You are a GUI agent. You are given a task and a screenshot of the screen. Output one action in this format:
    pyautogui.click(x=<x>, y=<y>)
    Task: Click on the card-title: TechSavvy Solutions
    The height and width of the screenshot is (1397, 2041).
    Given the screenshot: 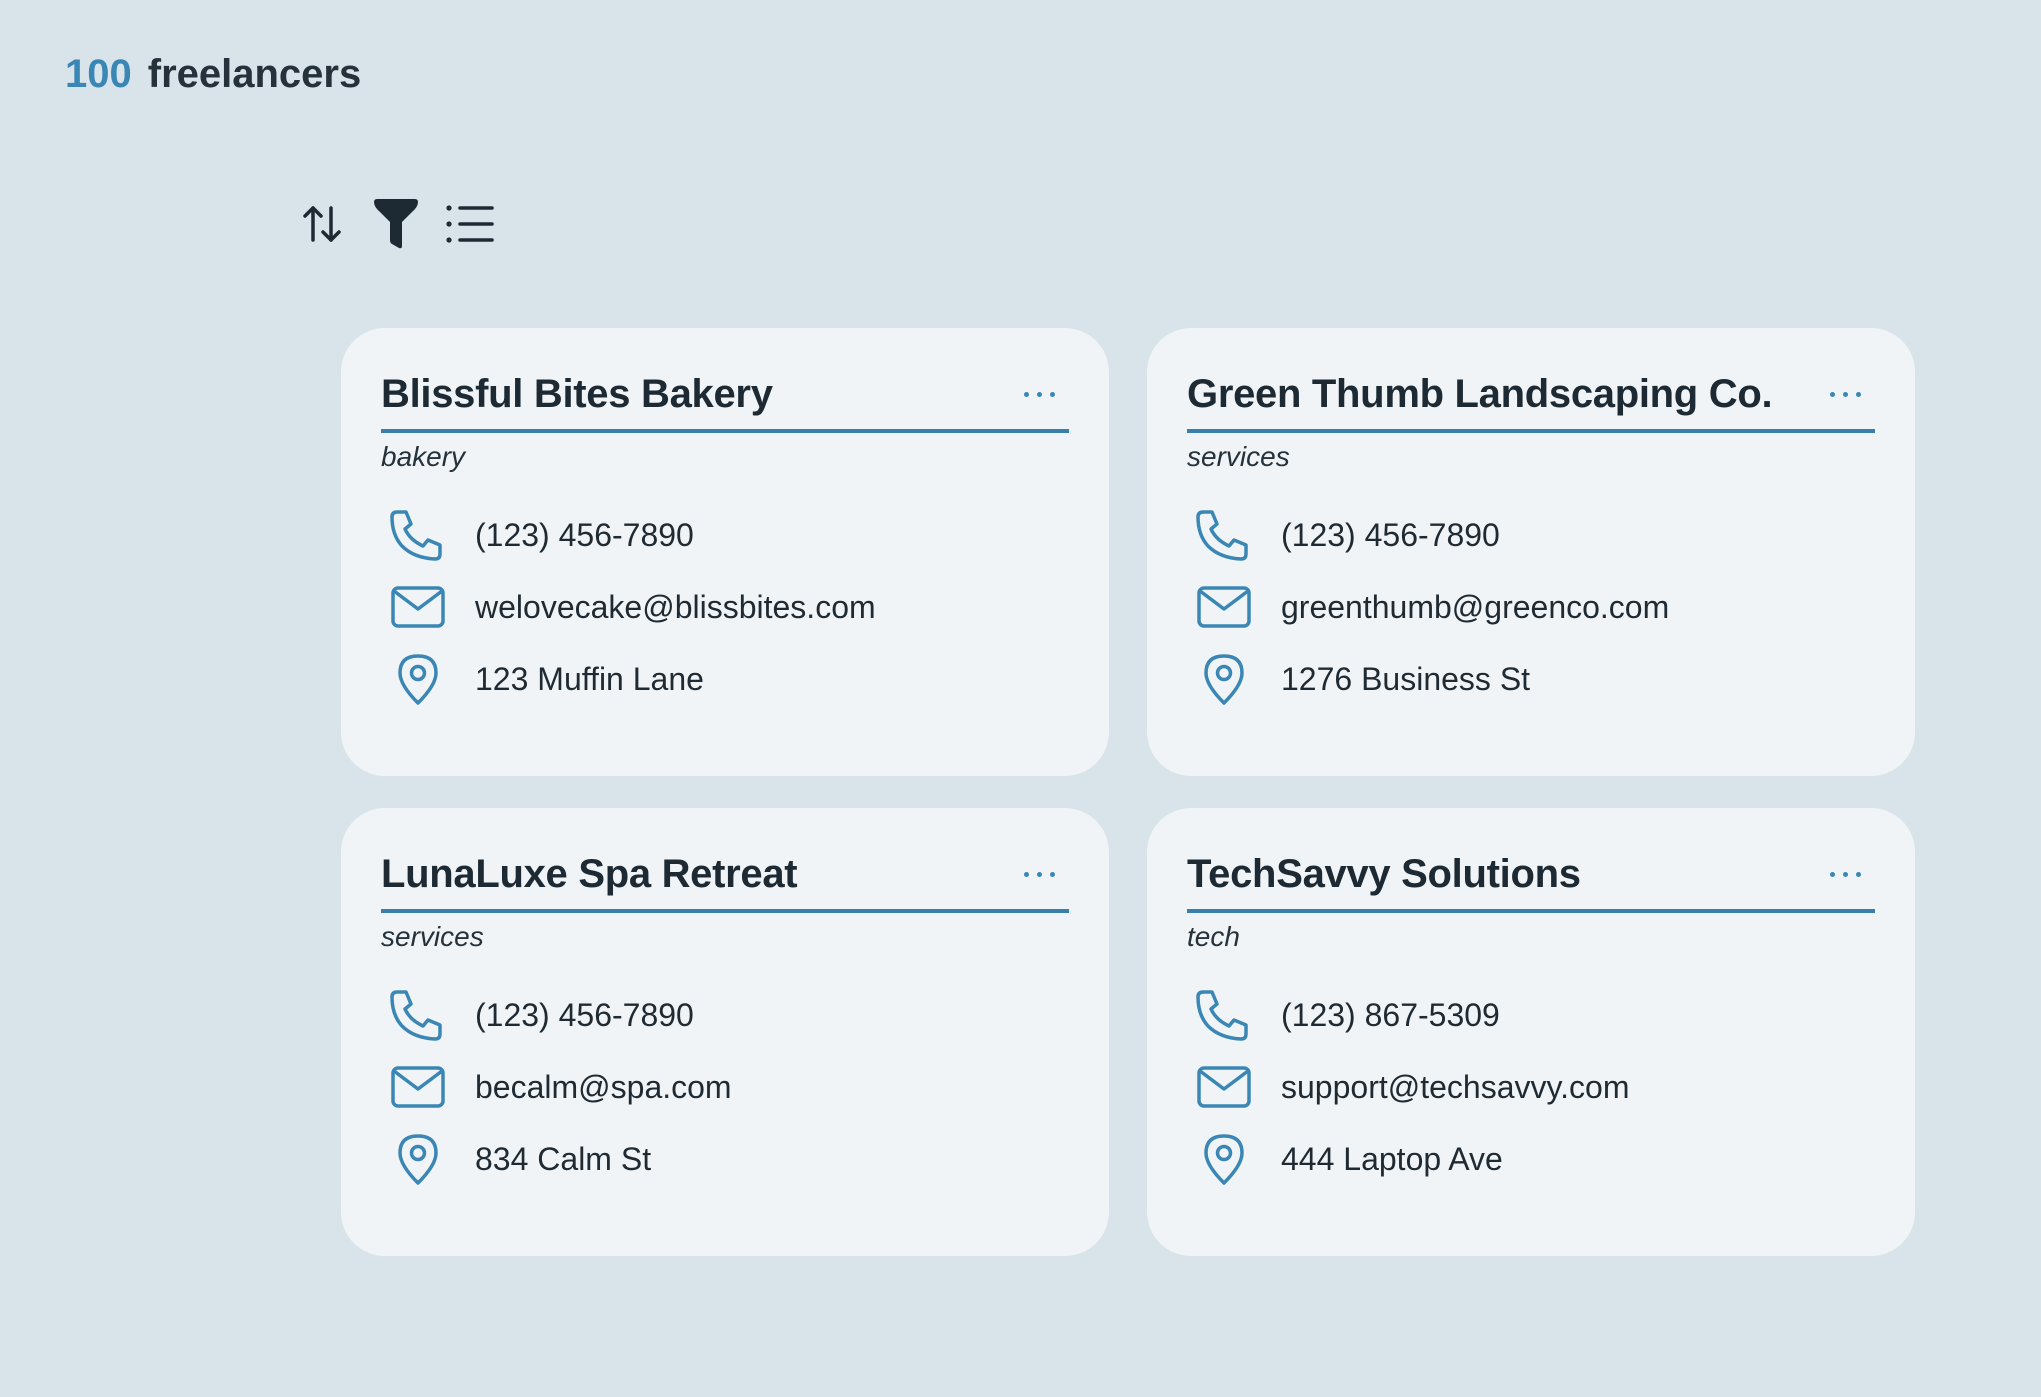 What is the action you would take?
    pyautogui.click(x=1384, y=874)
    